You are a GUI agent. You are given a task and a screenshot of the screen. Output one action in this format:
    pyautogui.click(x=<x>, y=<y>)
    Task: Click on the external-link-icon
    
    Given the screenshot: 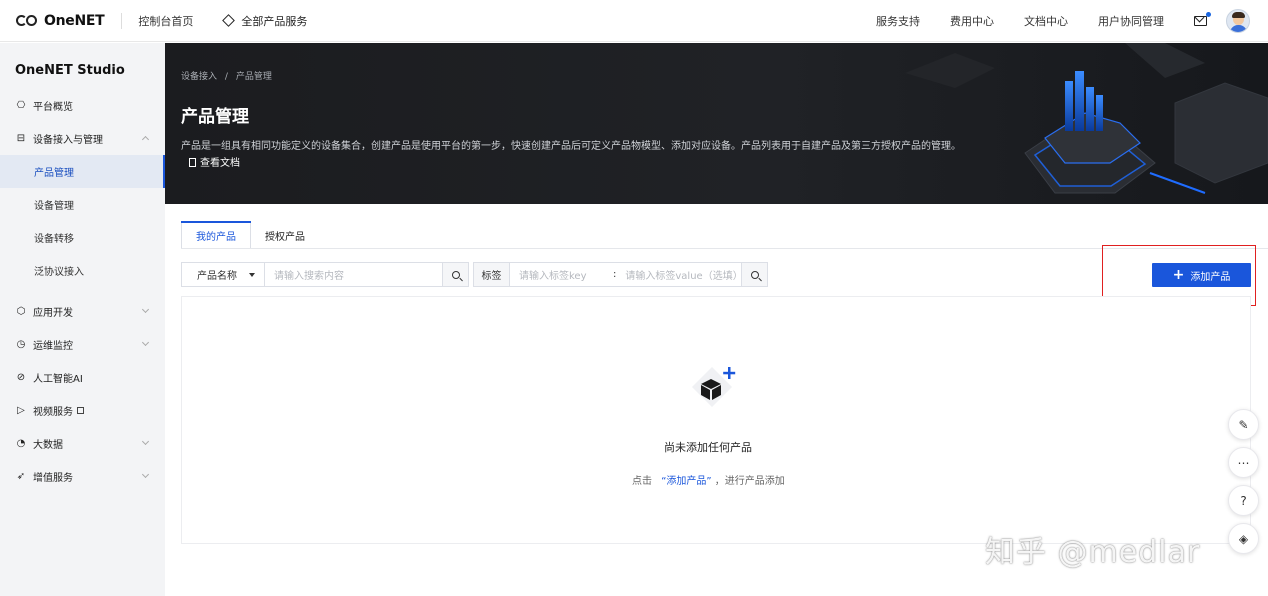 What is the action you would take?
    pyautogui.click(x=80, y=410)
    